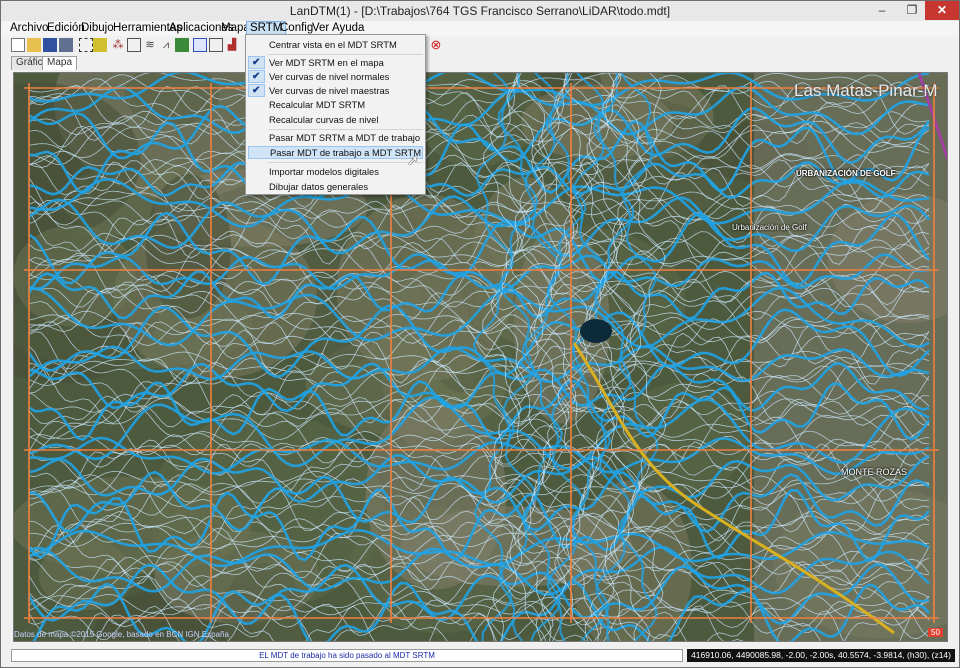  I want to click on menu-item-importar-modelos: Importar modelos digitales, so click(335, 171).